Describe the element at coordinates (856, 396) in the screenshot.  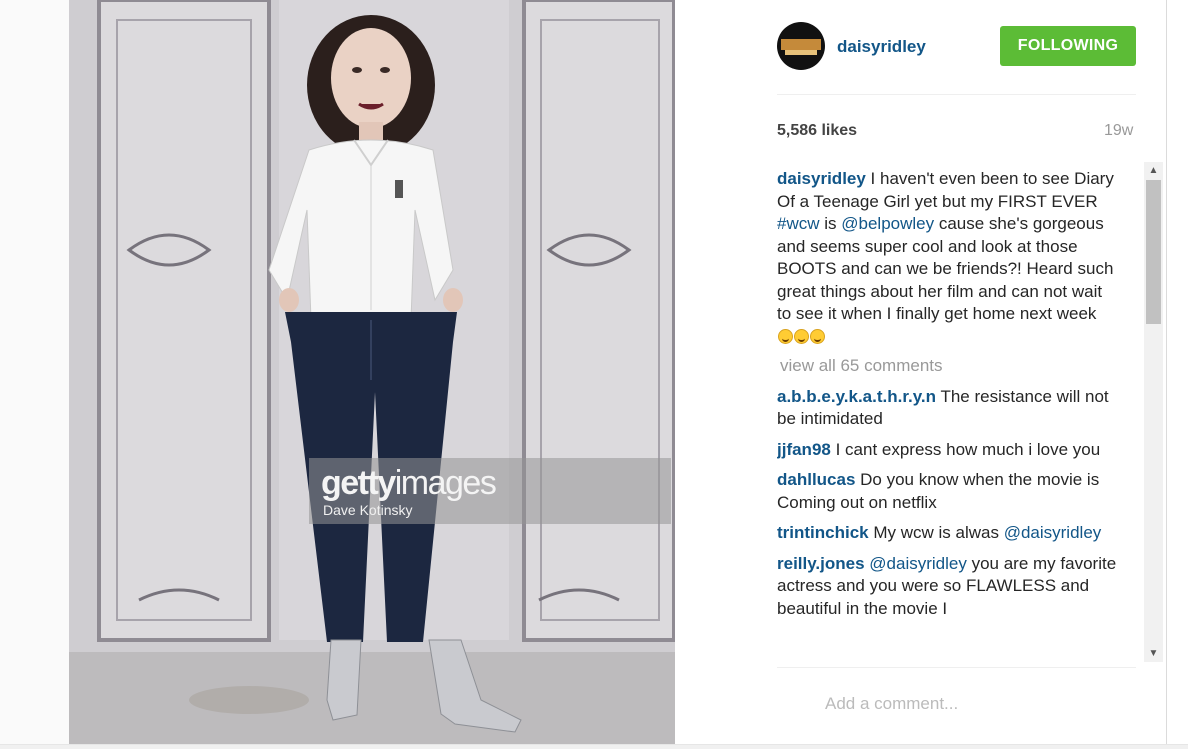
I see `comment-username-link: a.b.b.e.y.k.a.t.h.r.y.n` at that location.